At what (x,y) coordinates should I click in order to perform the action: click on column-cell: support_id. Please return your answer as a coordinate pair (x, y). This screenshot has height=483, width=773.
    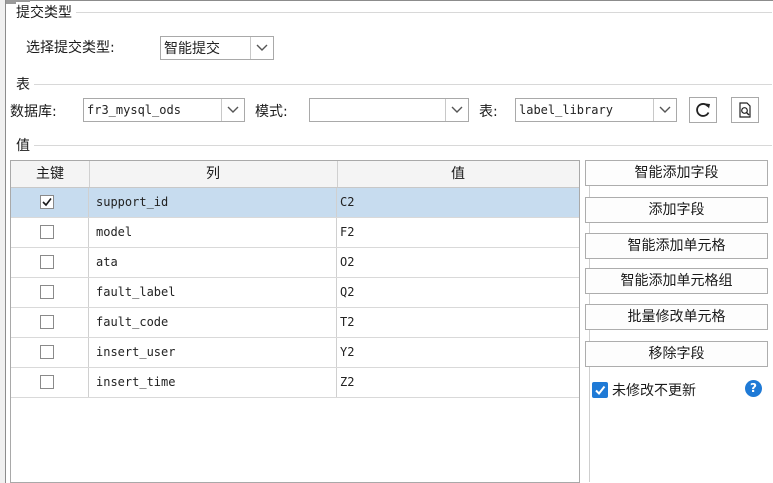
    Looking at the image, I should click on (213, 202).